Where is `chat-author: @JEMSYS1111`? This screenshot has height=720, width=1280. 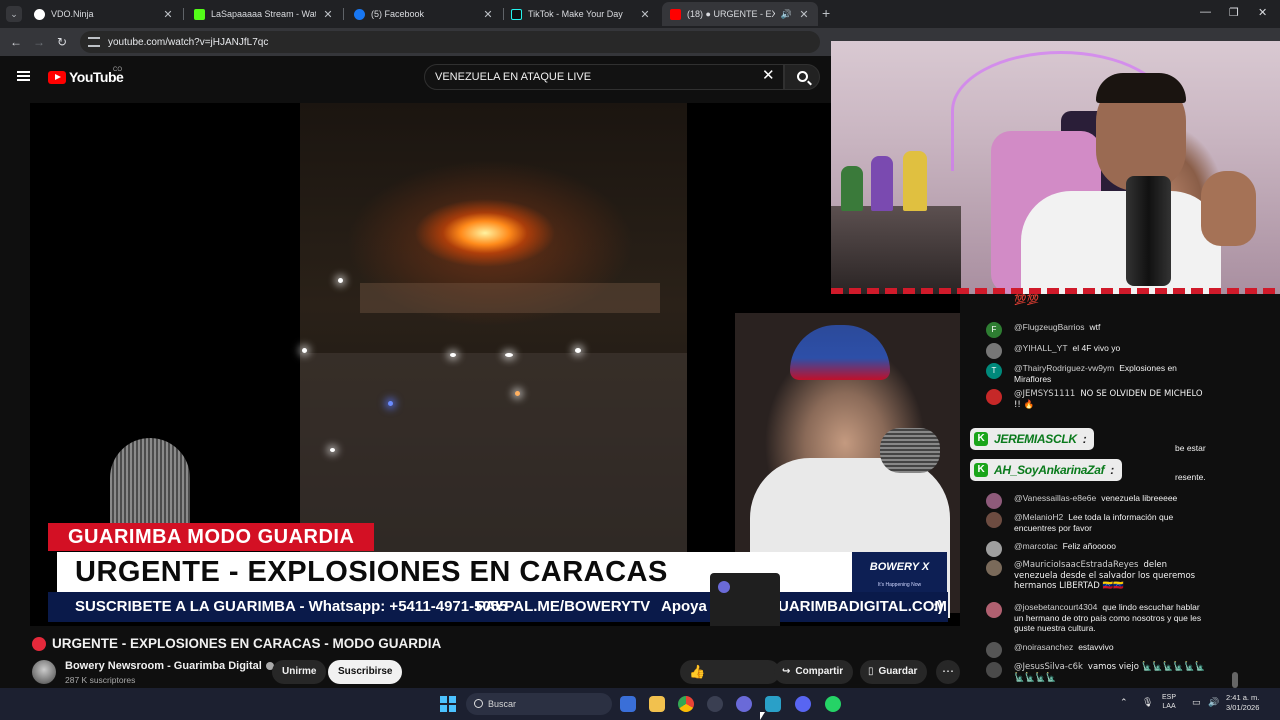
chat-author: @JEMSYS1111 is located at coordinates (1044, 394).